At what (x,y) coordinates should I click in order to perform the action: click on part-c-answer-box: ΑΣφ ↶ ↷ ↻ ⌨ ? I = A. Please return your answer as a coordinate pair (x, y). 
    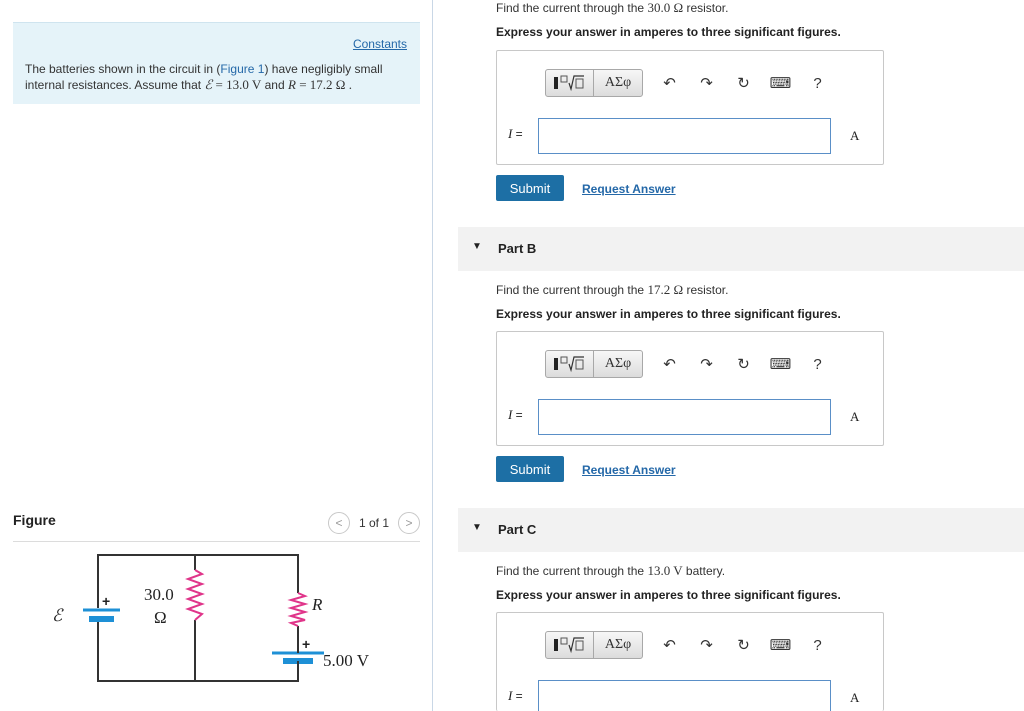
    Looking at the image, I should click on (690, 661).